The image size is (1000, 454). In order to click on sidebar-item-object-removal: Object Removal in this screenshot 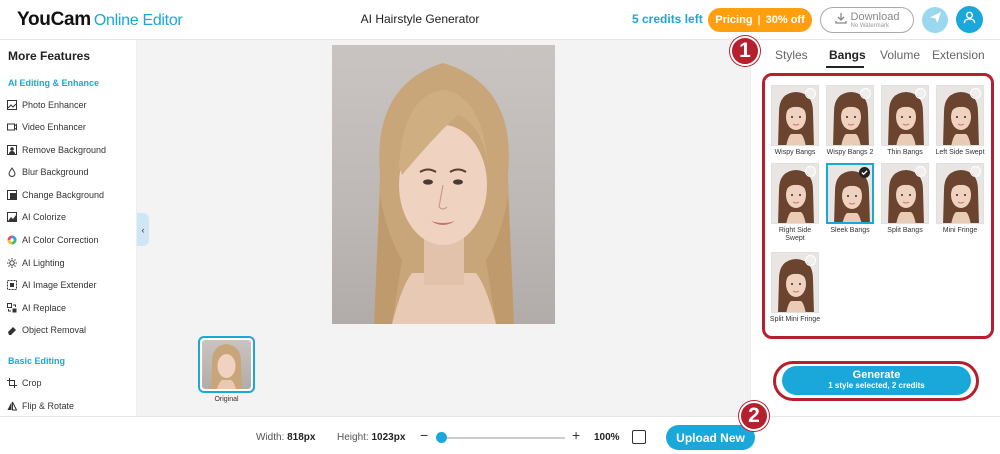, I will do `click(46, 330)`.